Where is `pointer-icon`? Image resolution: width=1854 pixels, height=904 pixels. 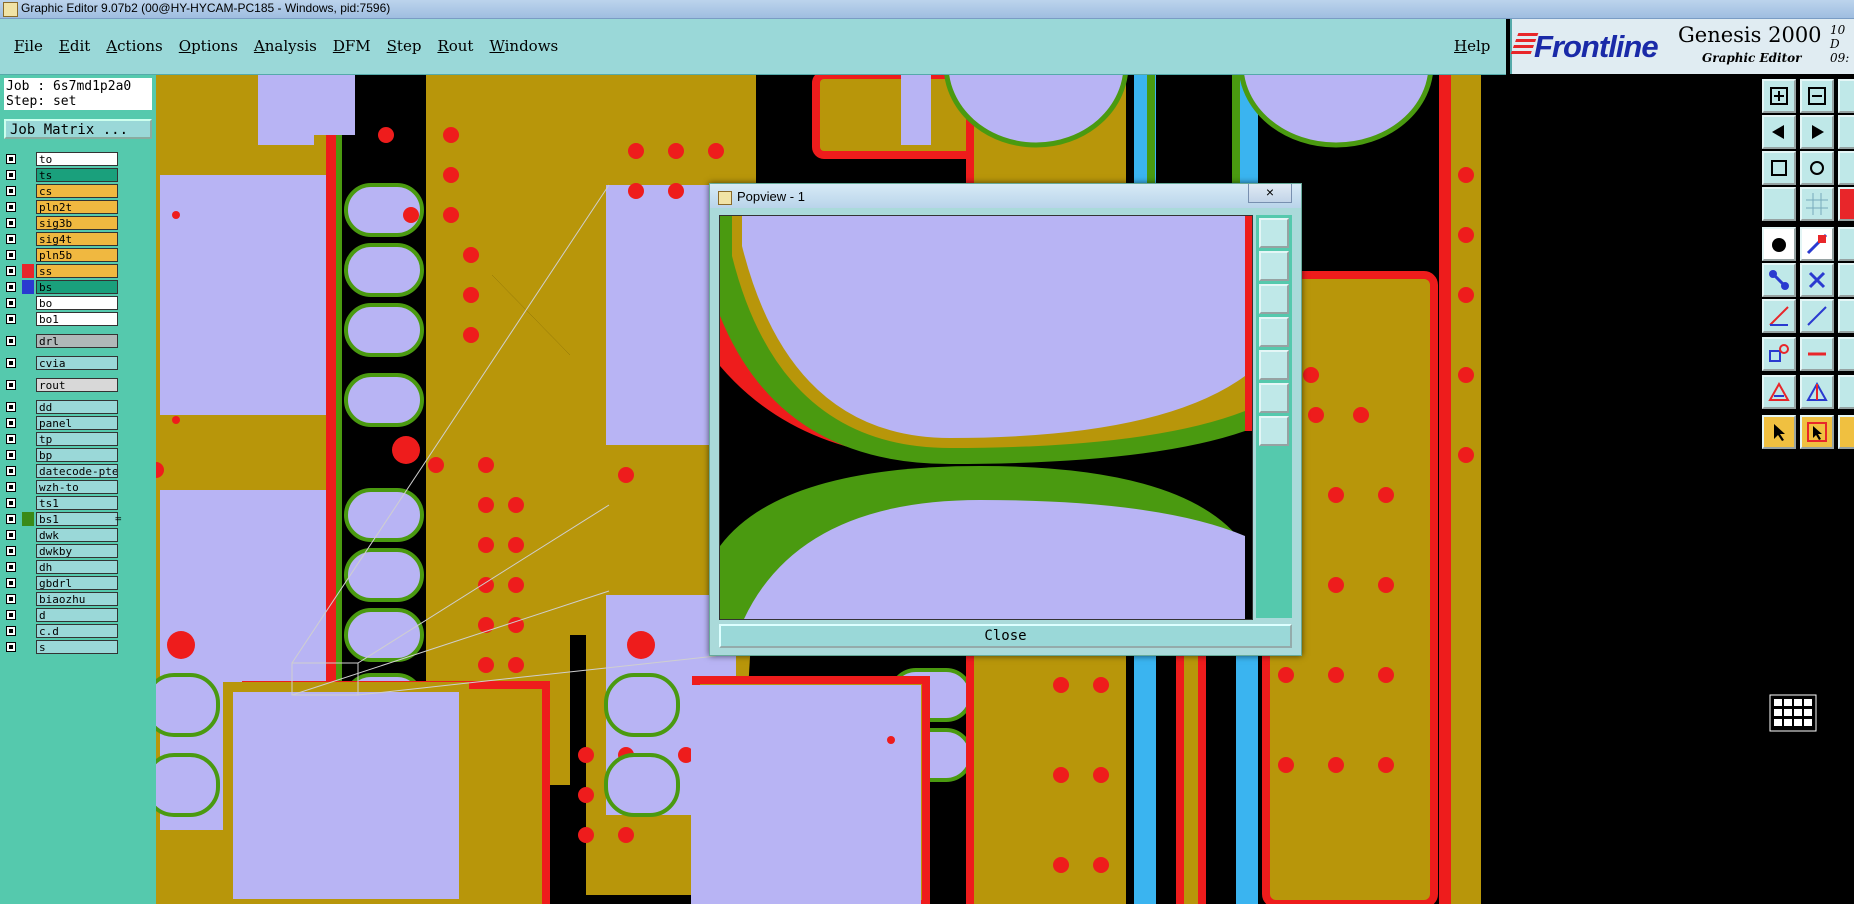
pointer-icon is located at coordinates (1779, 432).